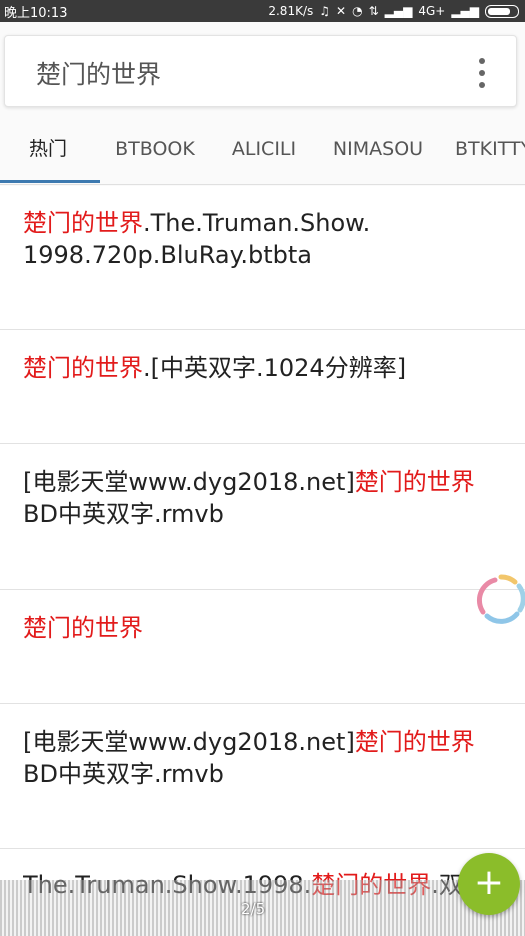 The height and width of the screenshot is (936, 525). I want to click on tab-nimasou: NIMASOU, so click(378, 150).